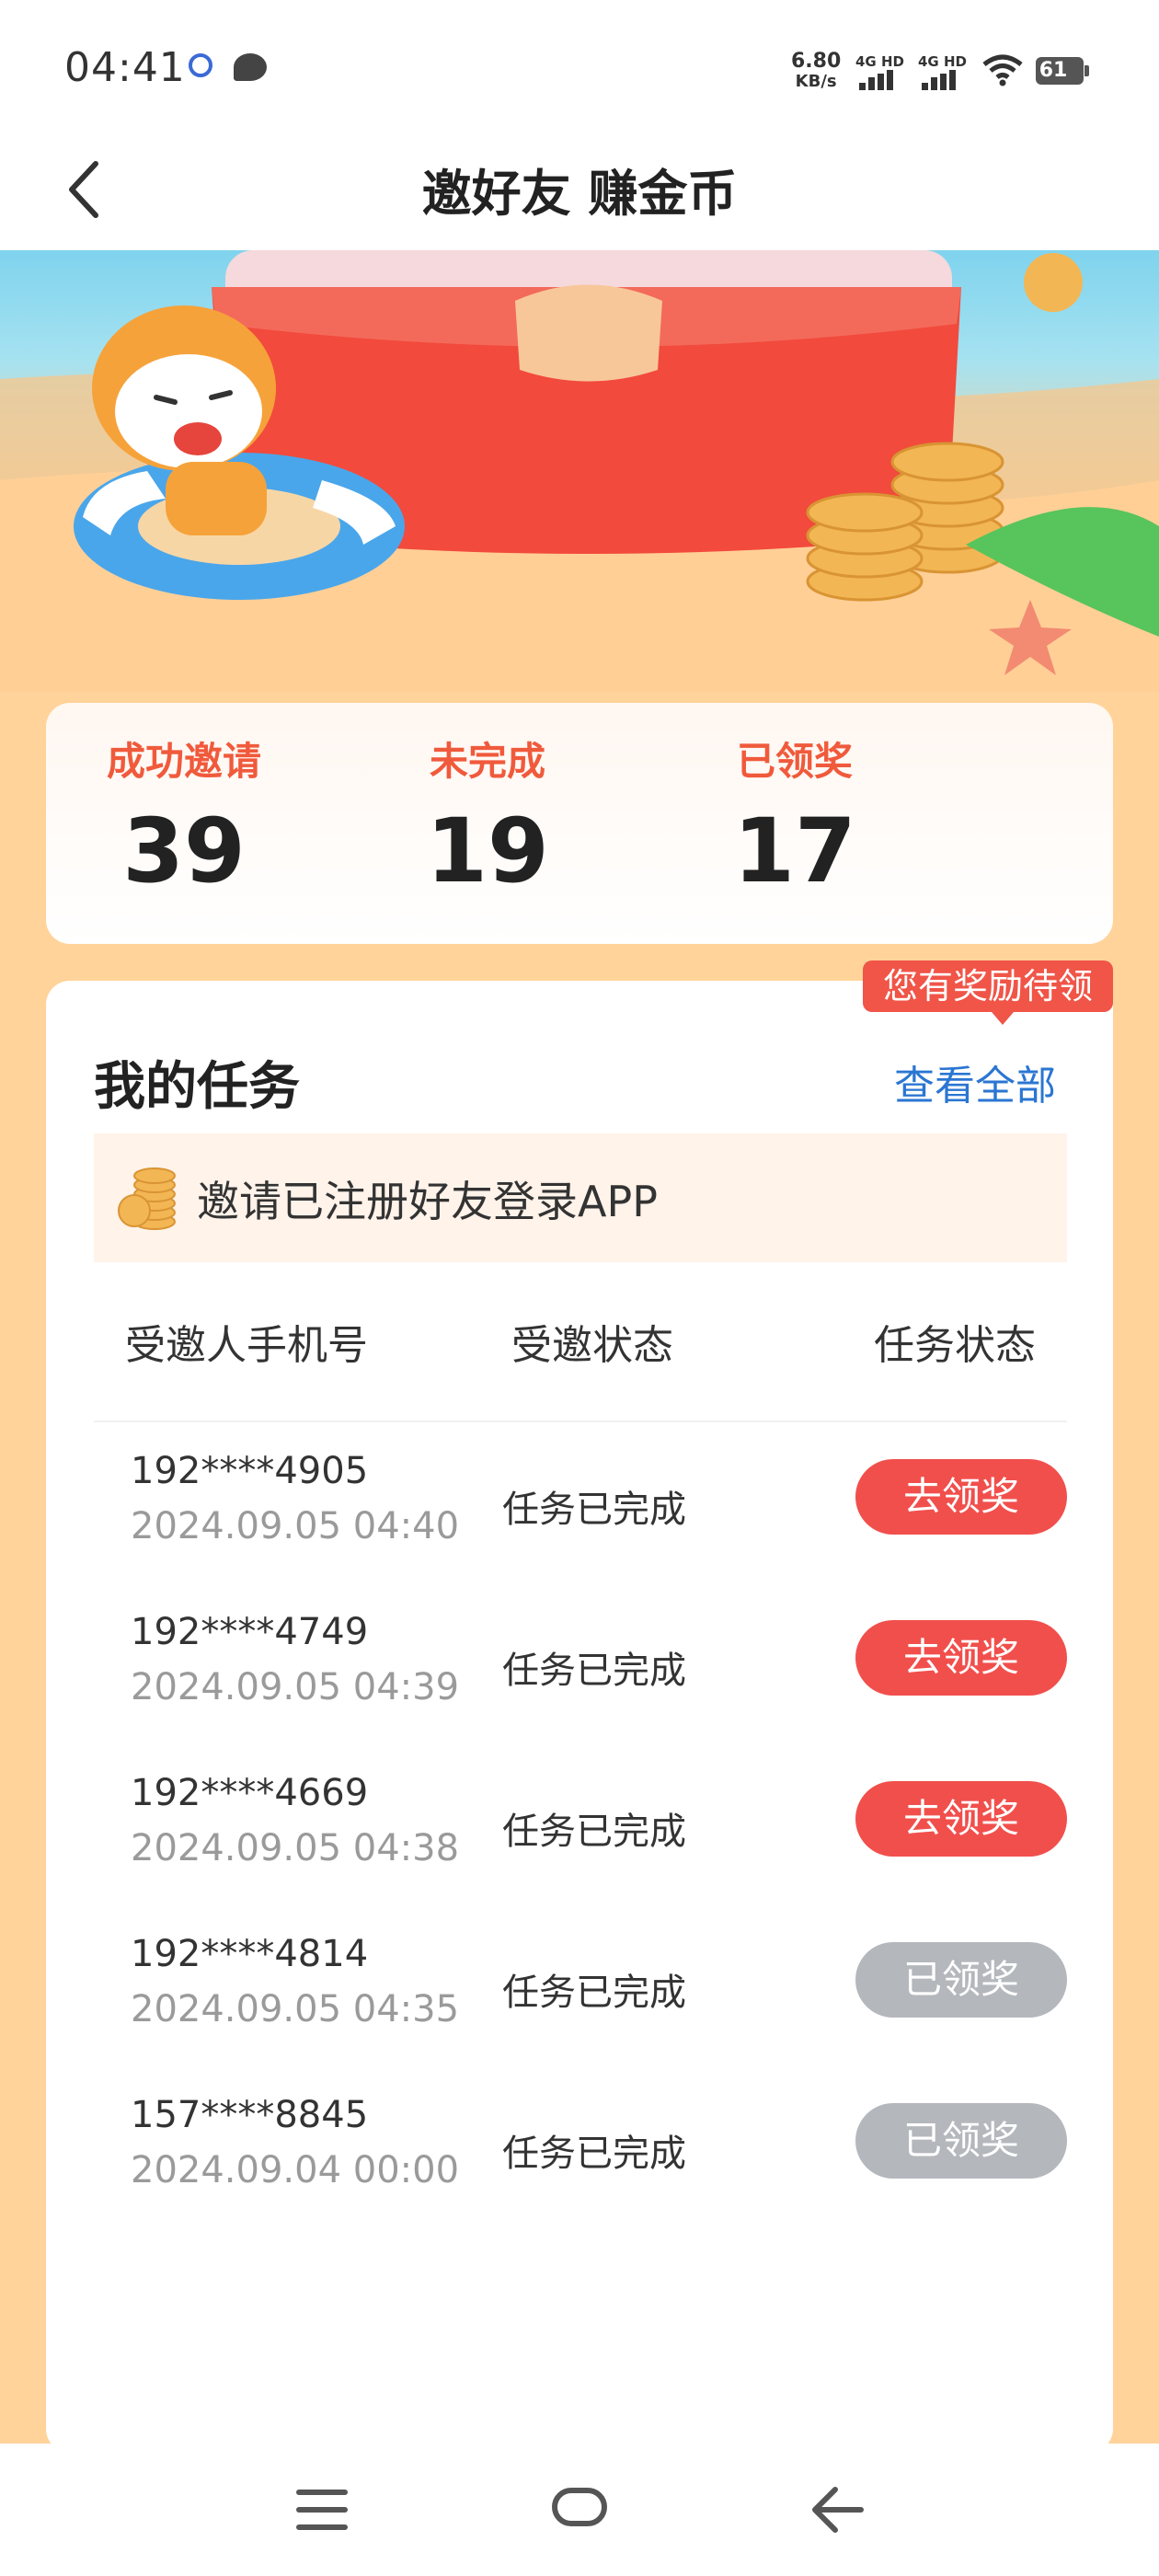  What do you see at coordinates (184, 851) in the screenshot?
I see `stat-value: 39` at bounding box center [184, 851].